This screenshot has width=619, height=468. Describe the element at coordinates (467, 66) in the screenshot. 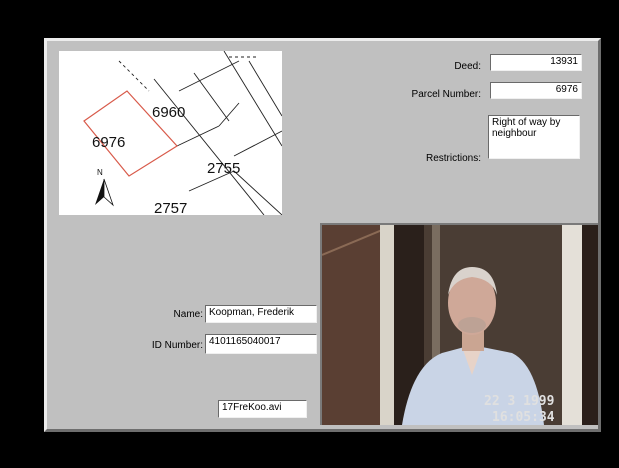

I see `deed-label: Deed:` at that location.